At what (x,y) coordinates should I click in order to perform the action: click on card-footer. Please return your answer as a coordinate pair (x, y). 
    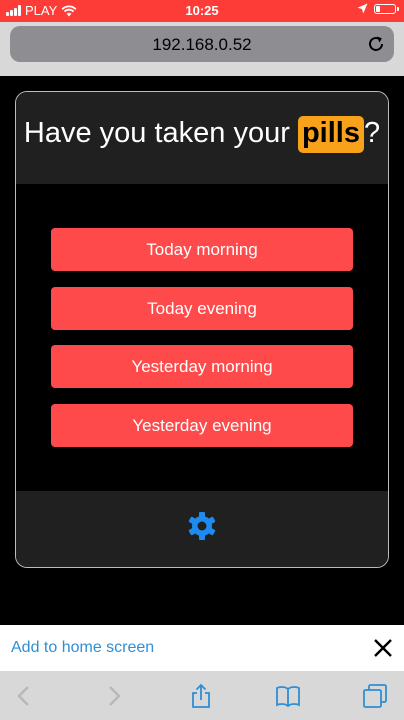
    Looking at the image, I should click on (202, 529).